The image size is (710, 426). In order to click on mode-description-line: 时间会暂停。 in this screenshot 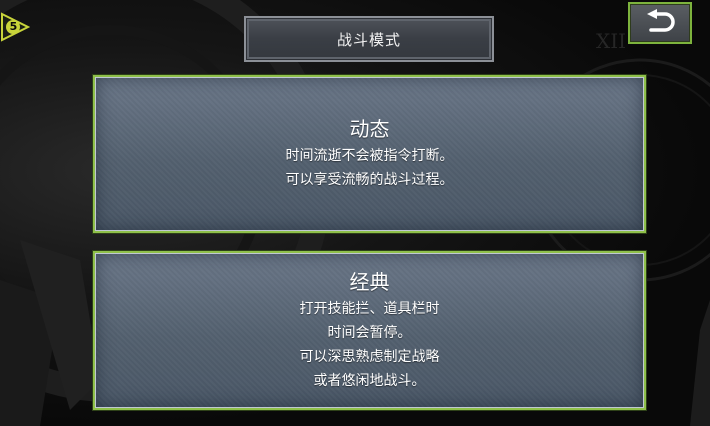, I will do `click(369, 332)`.